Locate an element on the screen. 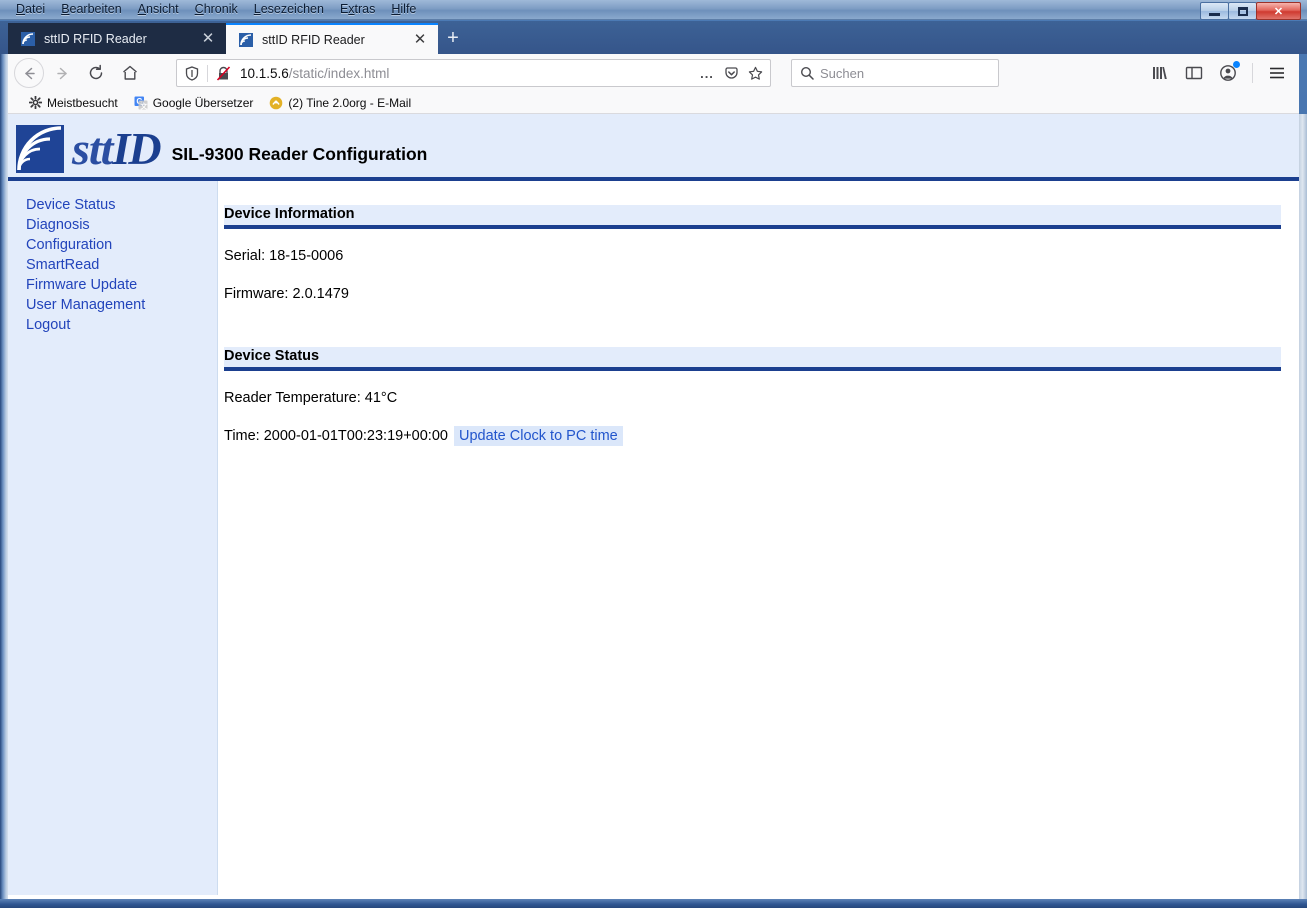 This screenshot has height=908, width=1307. tab-sttid-rfid-reader-2: sttID RFID Reader ✕ is located at coordinates (332, 38).